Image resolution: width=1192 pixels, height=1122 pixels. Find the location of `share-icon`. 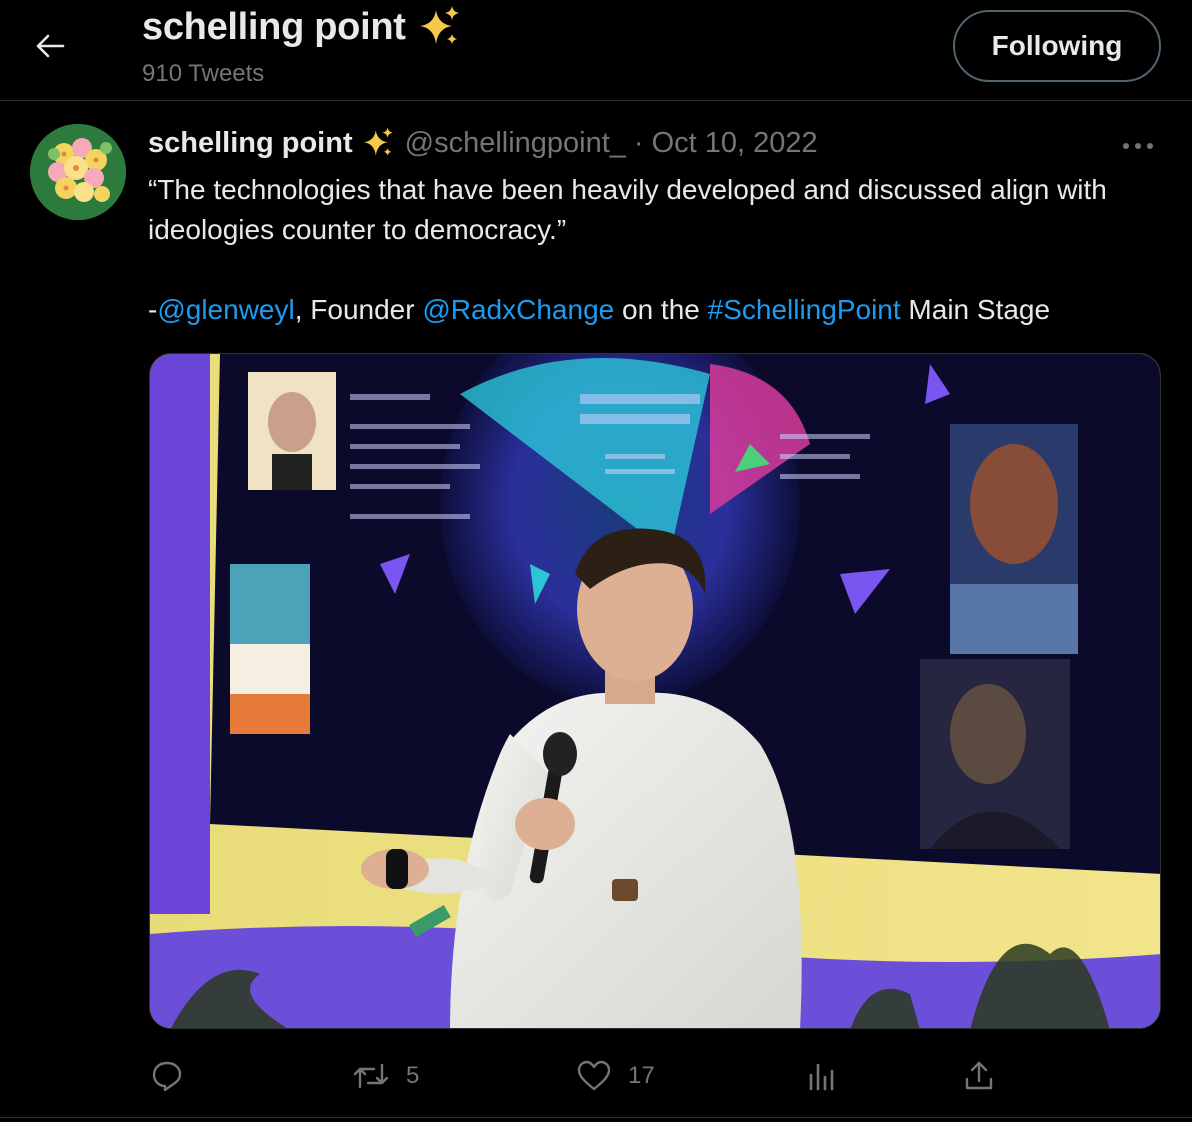

share-icon is located at coordinates (979, 1075).